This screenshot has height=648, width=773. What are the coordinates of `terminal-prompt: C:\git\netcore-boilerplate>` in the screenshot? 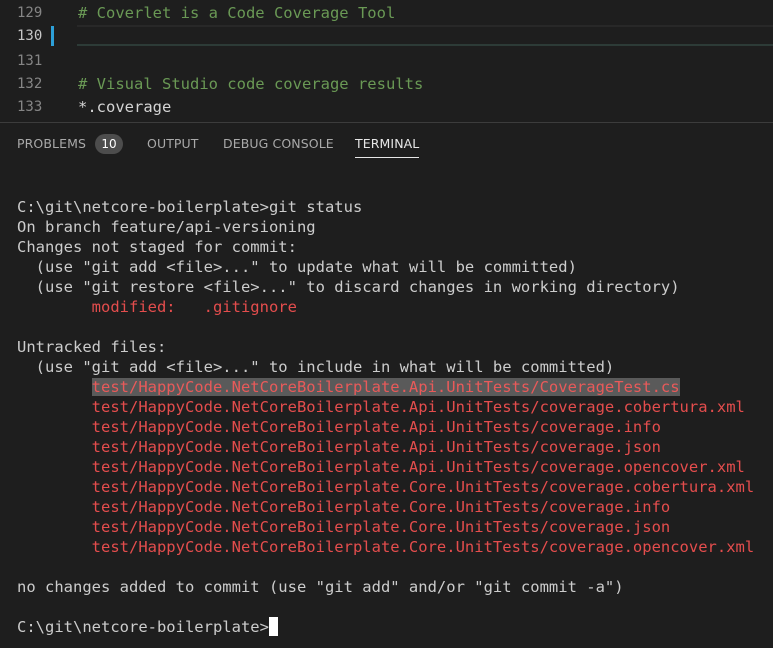 It's located at (143, 627).